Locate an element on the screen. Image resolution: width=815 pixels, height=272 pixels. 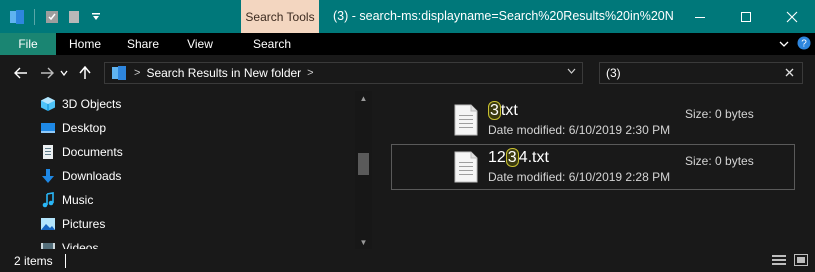
3d-objects-icon is located at coordinates (48, 104).